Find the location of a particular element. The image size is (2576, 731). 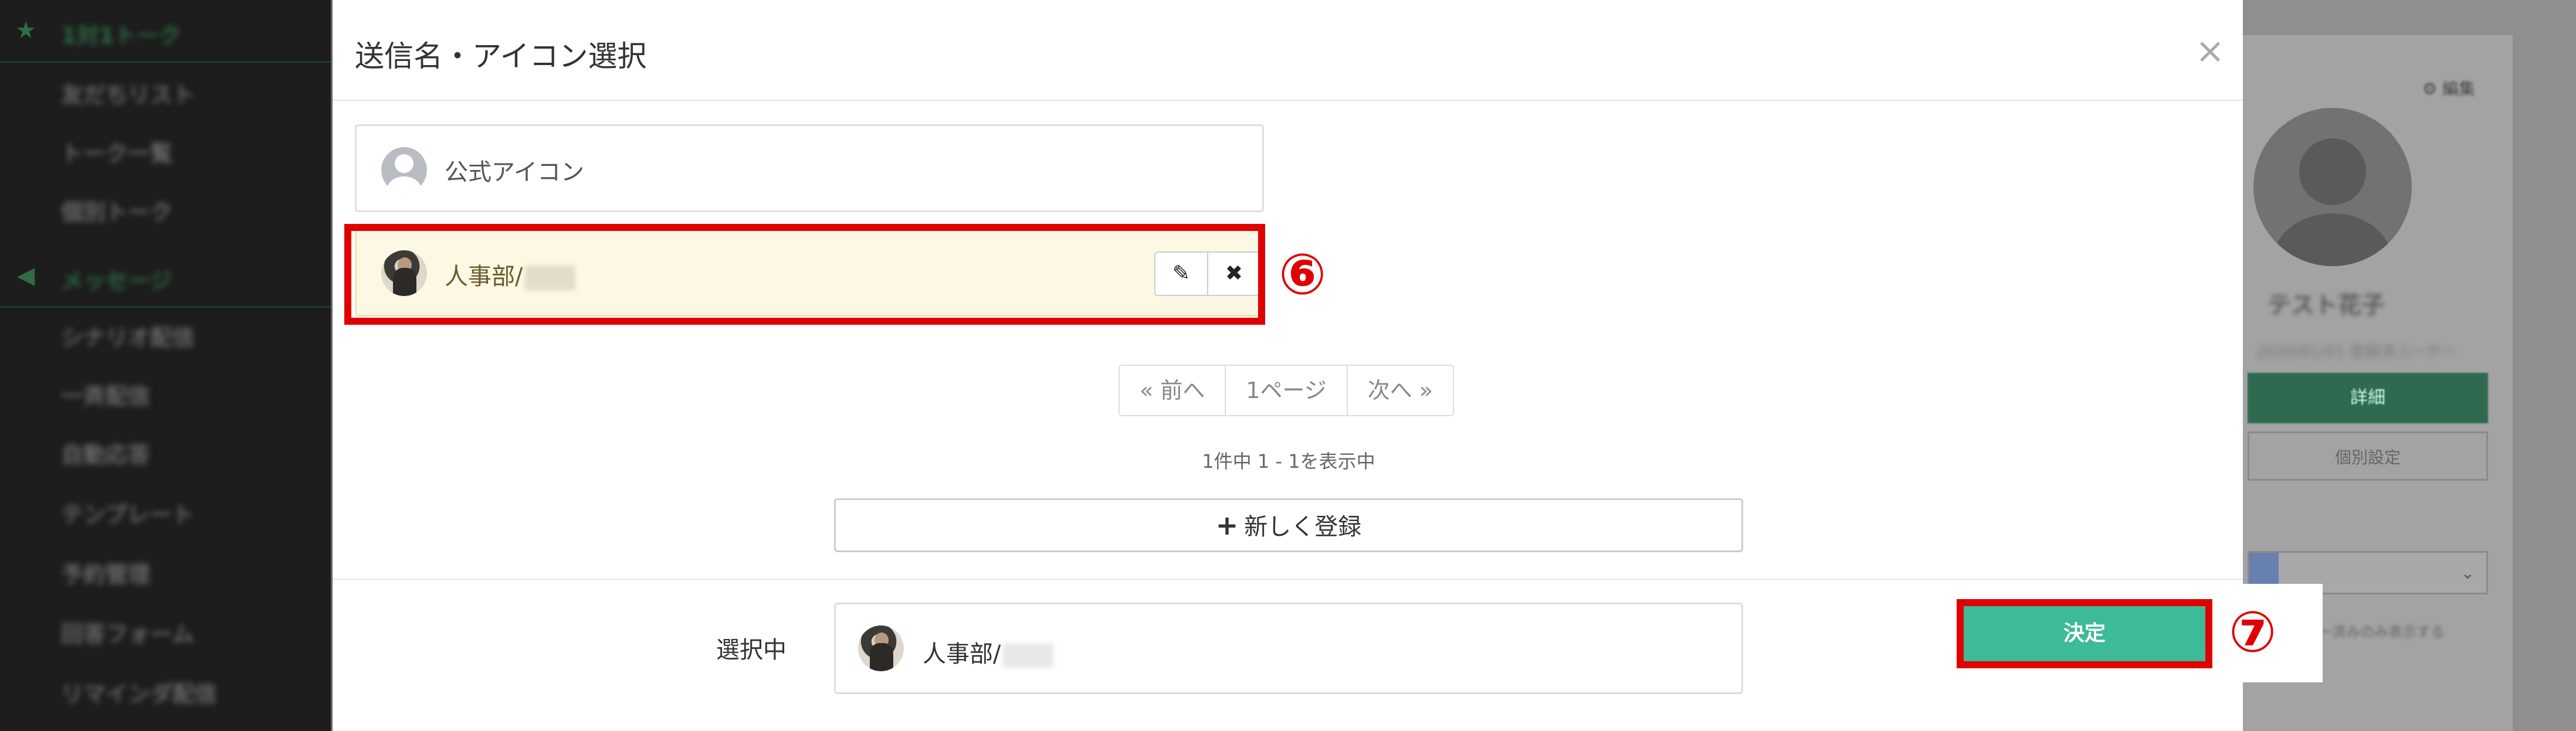

selected-value: 人事部/ is located at coordinates (988, 652).